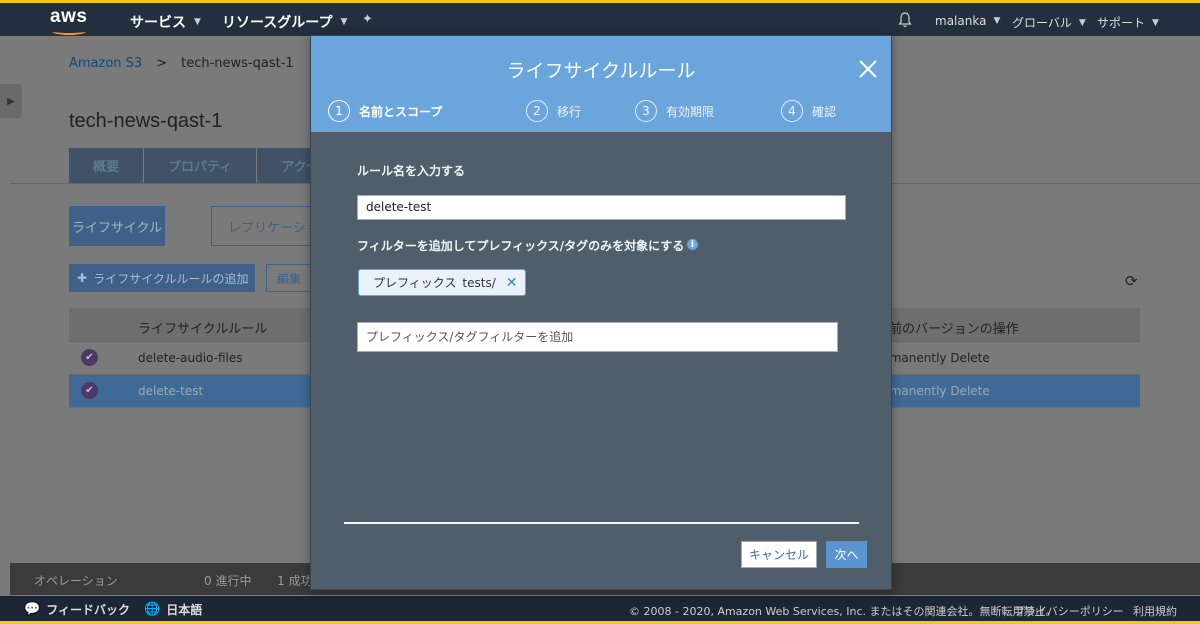 This screenshot has width=1200, height=624. What do you see at coordinates (961, 21) in the screenshot?
I see `user-name: malanka` at bounding box center [961, 21].